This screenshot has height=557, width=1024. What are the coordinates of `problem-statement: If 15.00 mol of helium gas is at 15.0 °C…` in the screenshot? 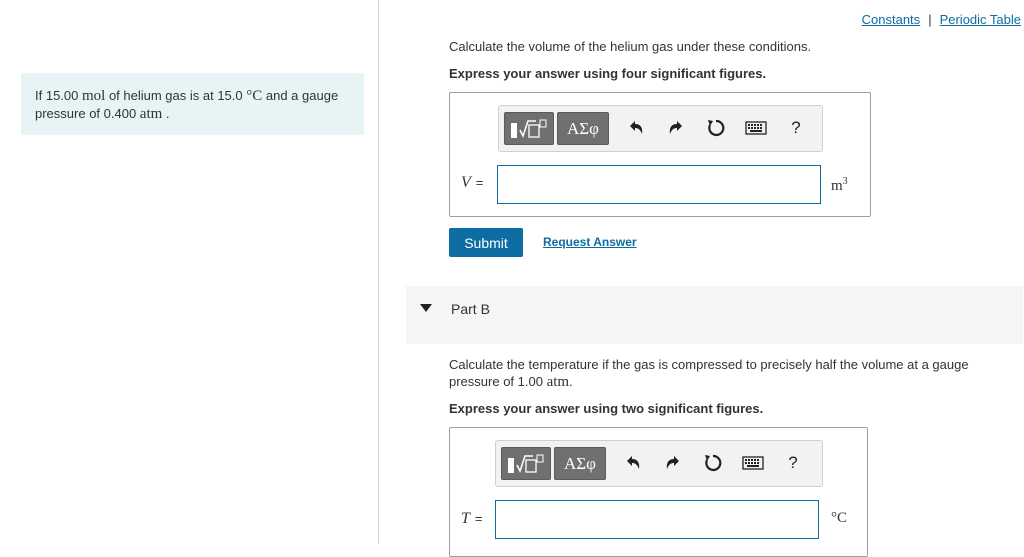 It's located at (192, 104).